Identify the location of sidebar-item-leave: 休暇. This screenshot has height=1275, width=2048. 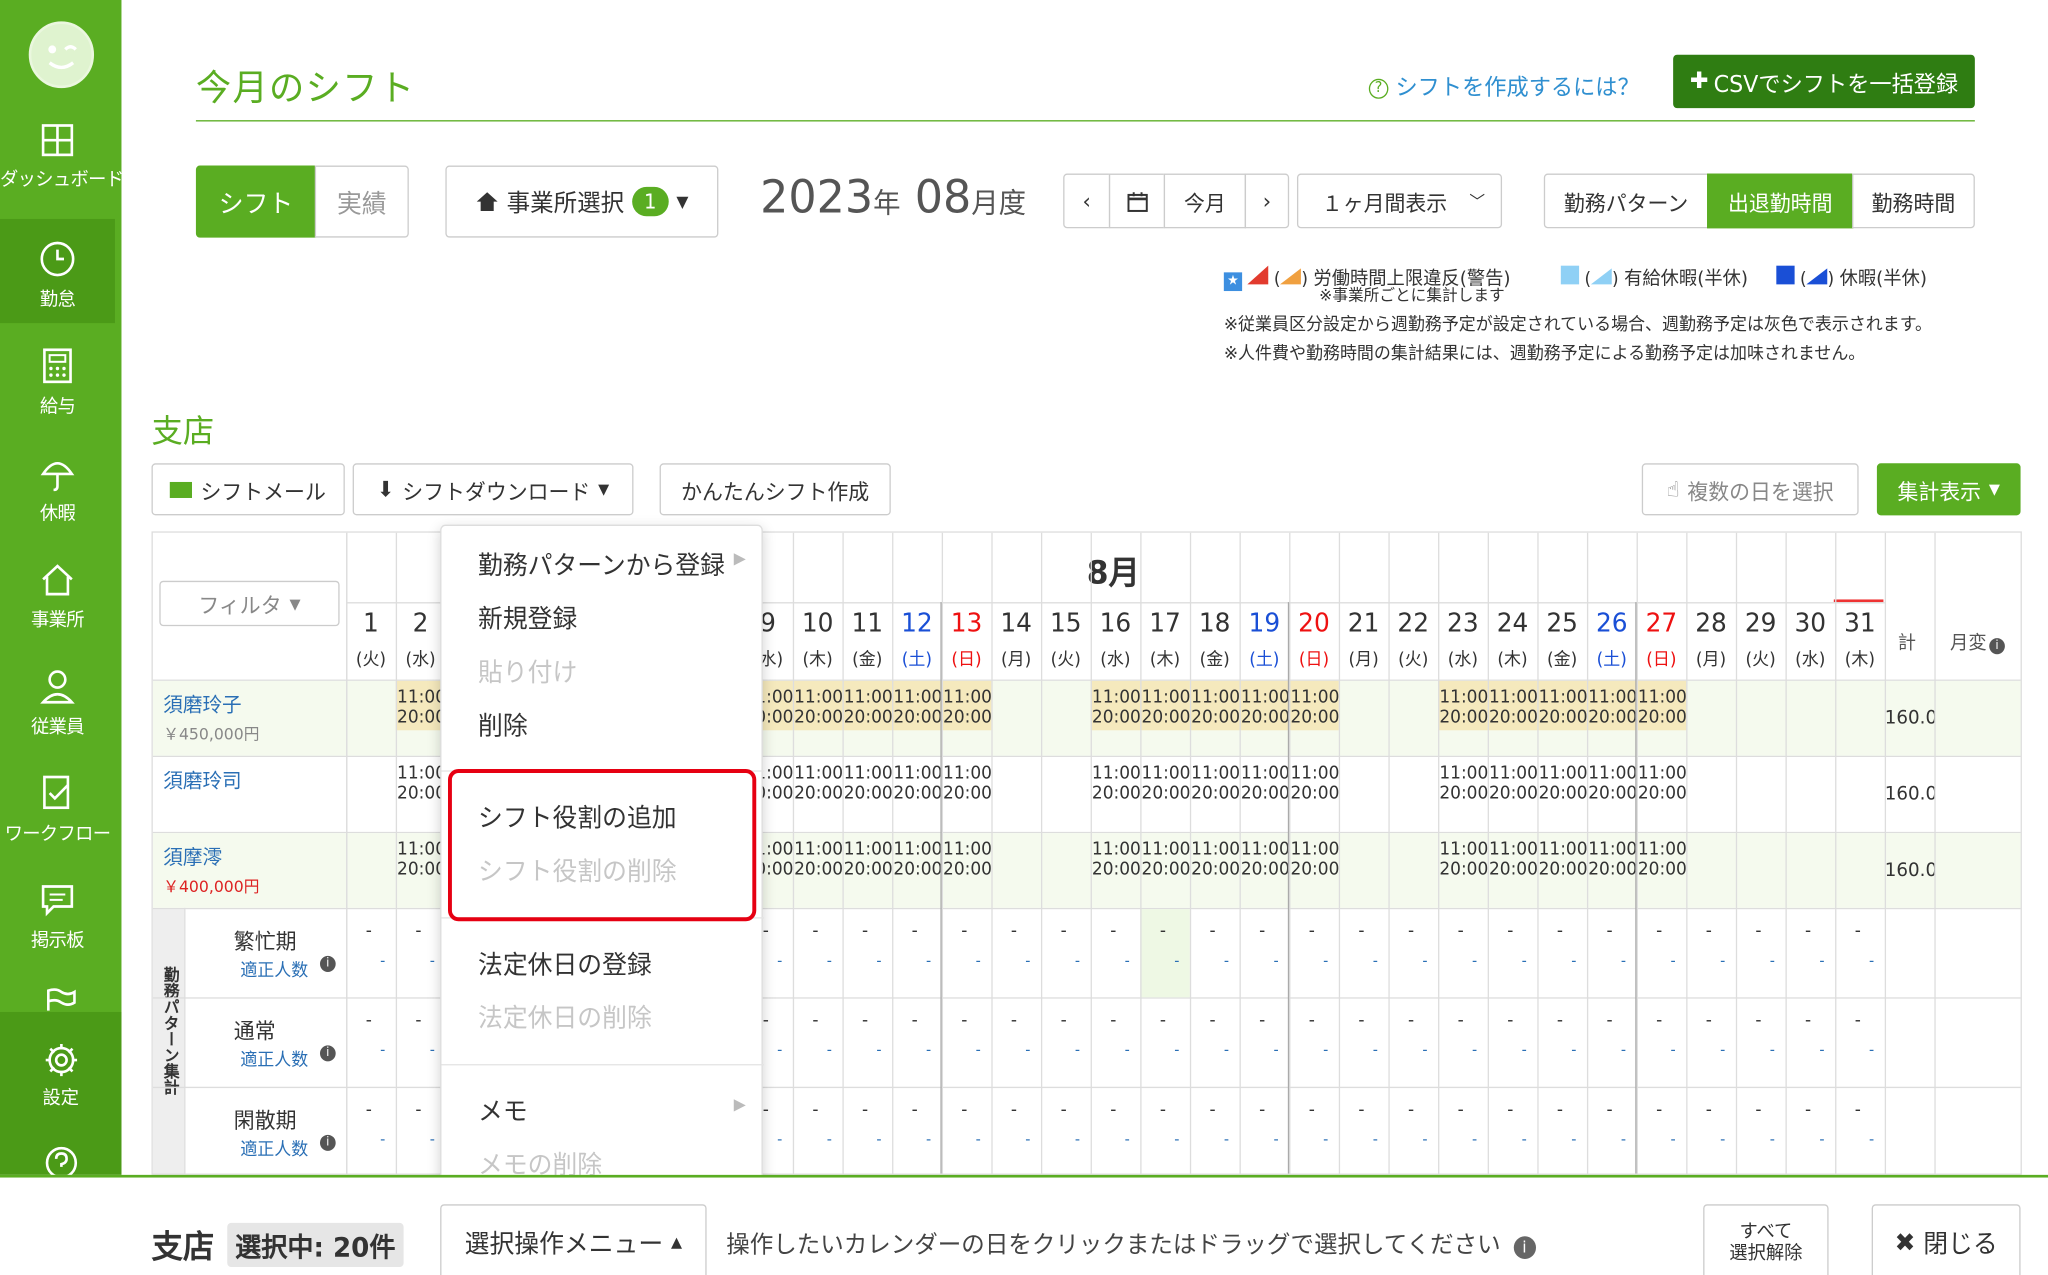
(57, 506).